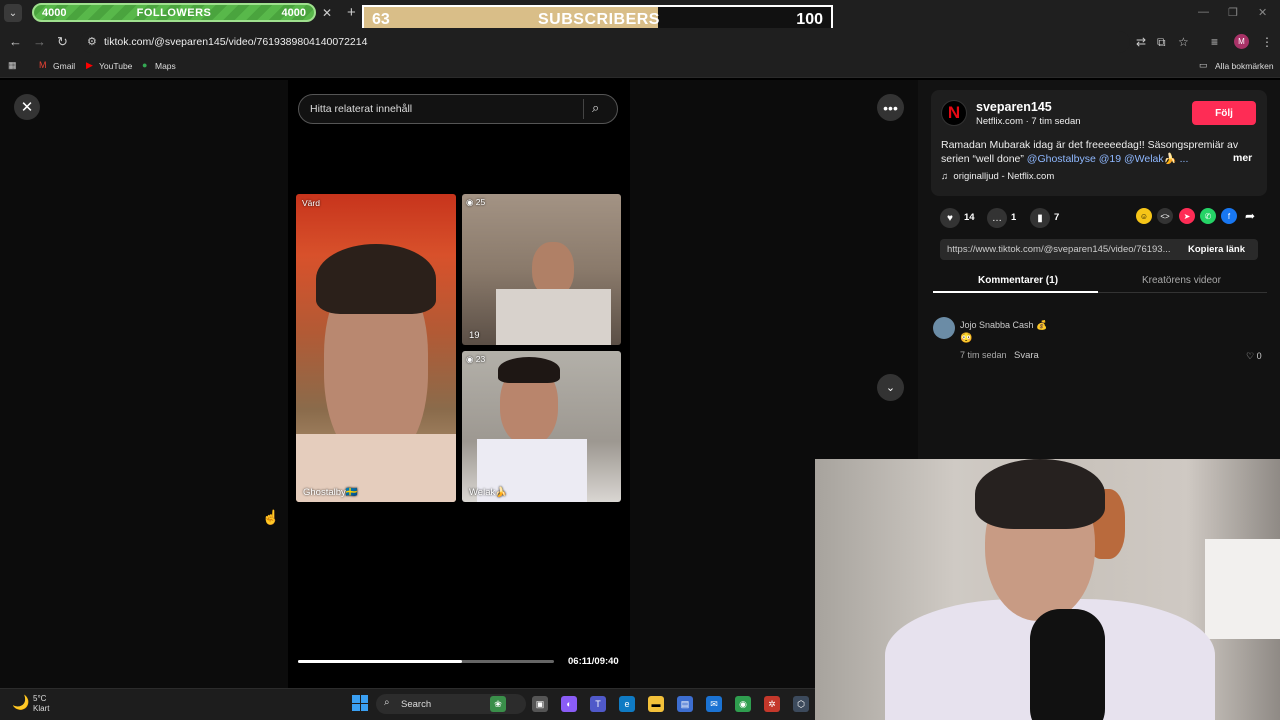  Describe the element at coordinates (890, 387) in the screenshot. I see `next-video-button: ⌄` at that location.